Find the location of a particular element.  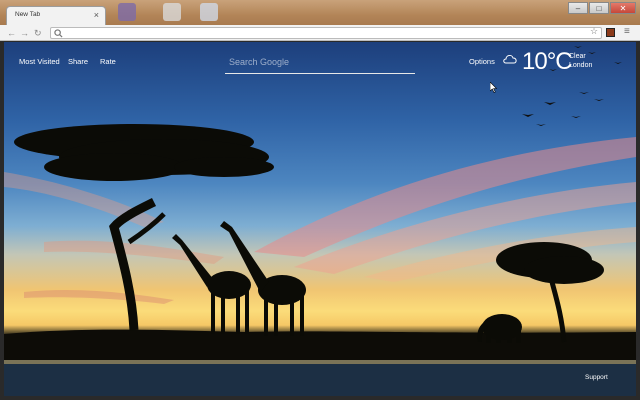

address-bar is located at coordinates (326, 33).